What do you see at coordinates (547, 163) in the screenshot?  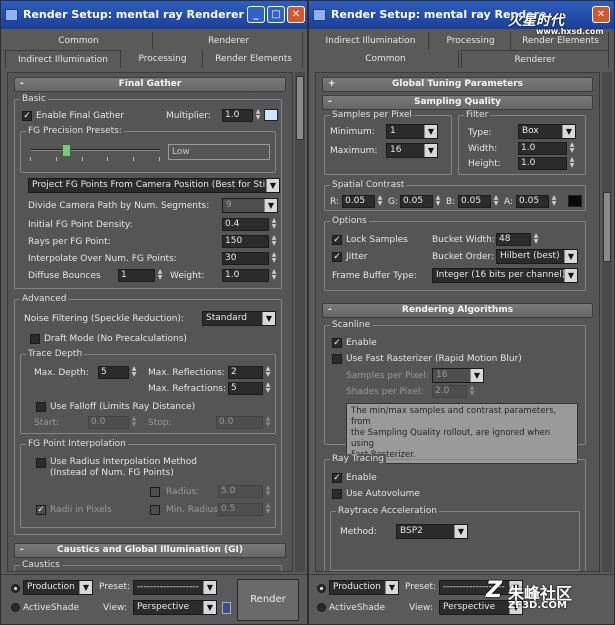 I see `filter-height-spinner: 1.0 ▲ ▼` at bounding box center [547, 163].